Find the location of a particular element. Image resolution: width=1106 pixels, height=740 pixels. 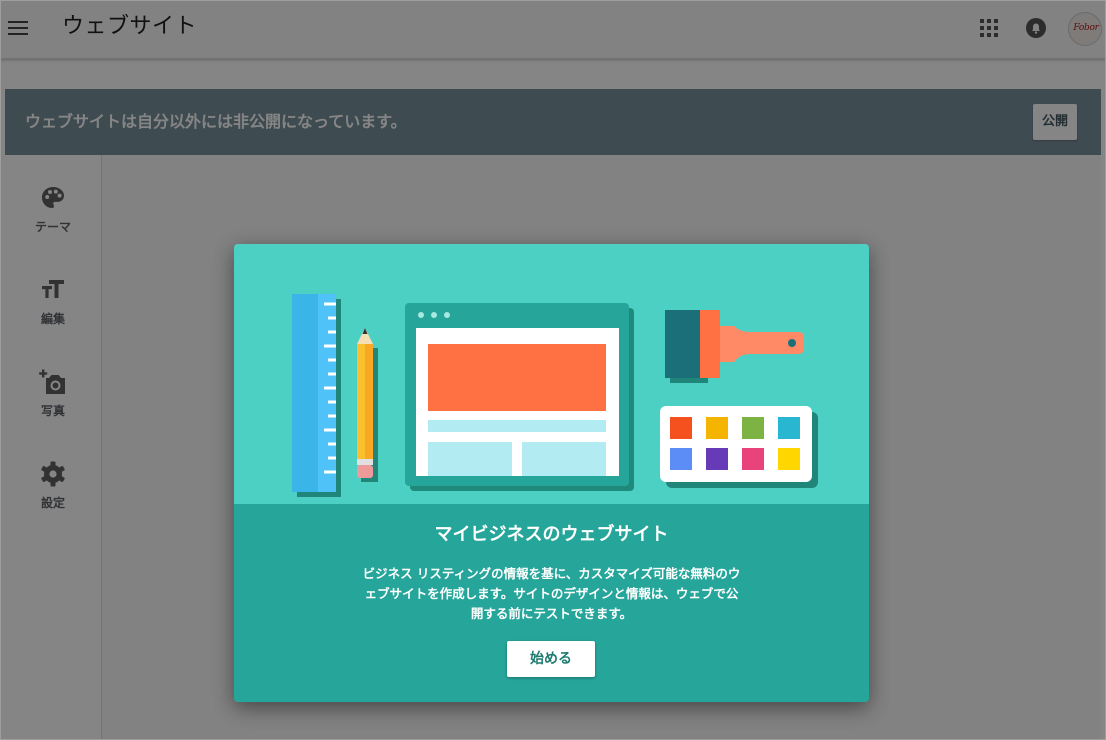

pencil-illustration is located at coordinates (367, 405).